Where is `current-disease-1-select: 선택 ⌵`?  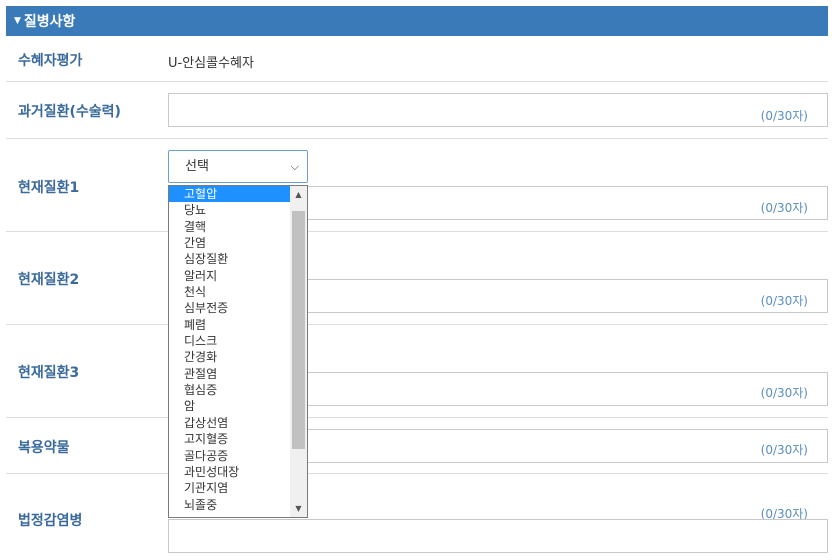
current-disease-1-select: 선택 ⌵ is located at coordinates (238, 166).